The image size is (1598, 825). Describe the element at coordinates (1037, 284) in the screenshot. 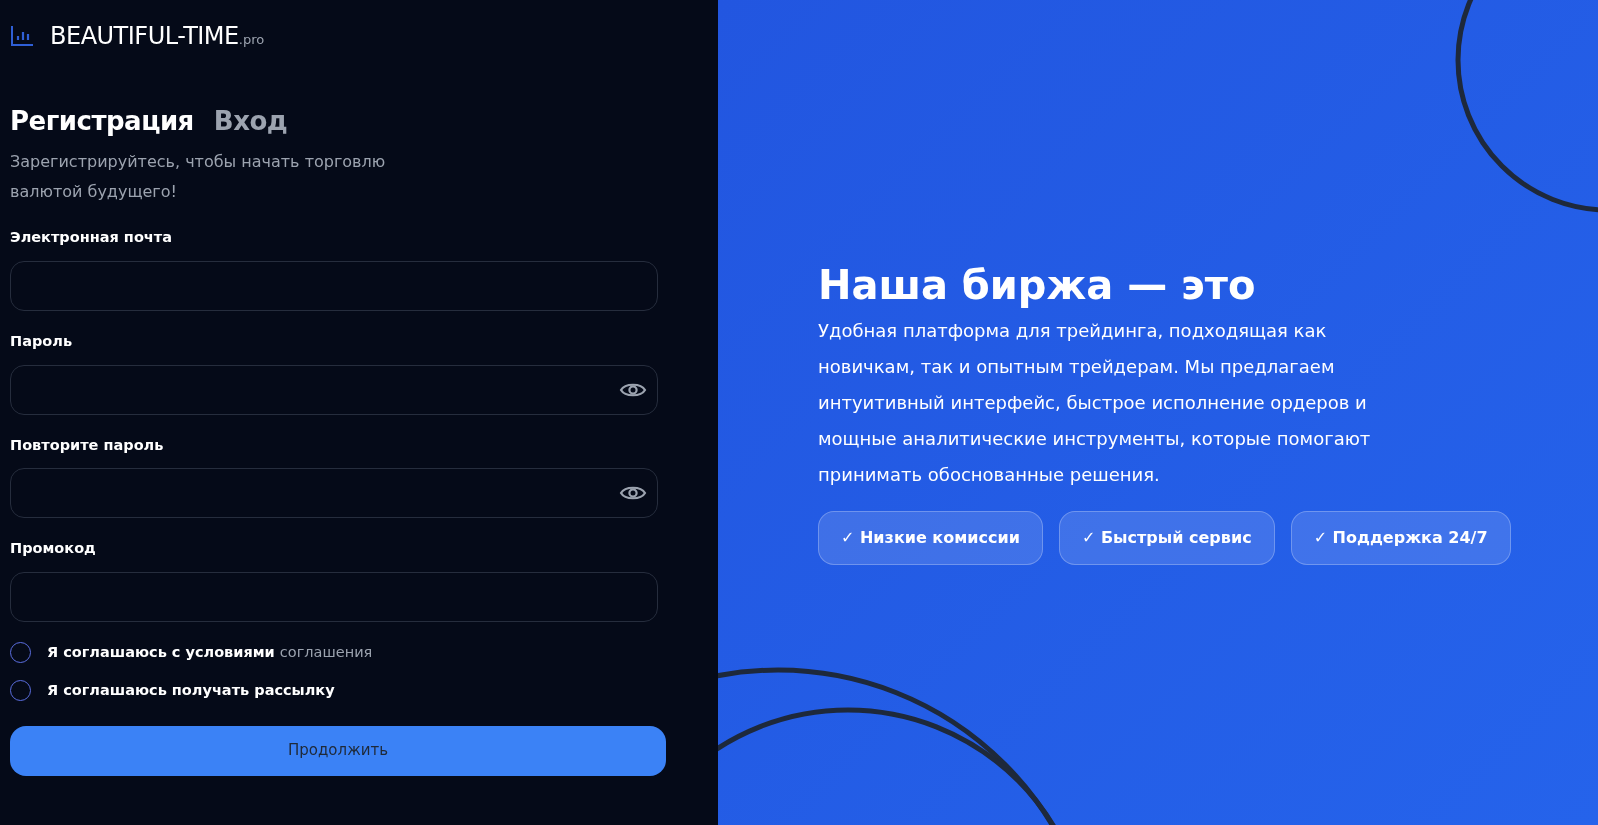

I see `promo-heading: Наша биржа — это` at that location.